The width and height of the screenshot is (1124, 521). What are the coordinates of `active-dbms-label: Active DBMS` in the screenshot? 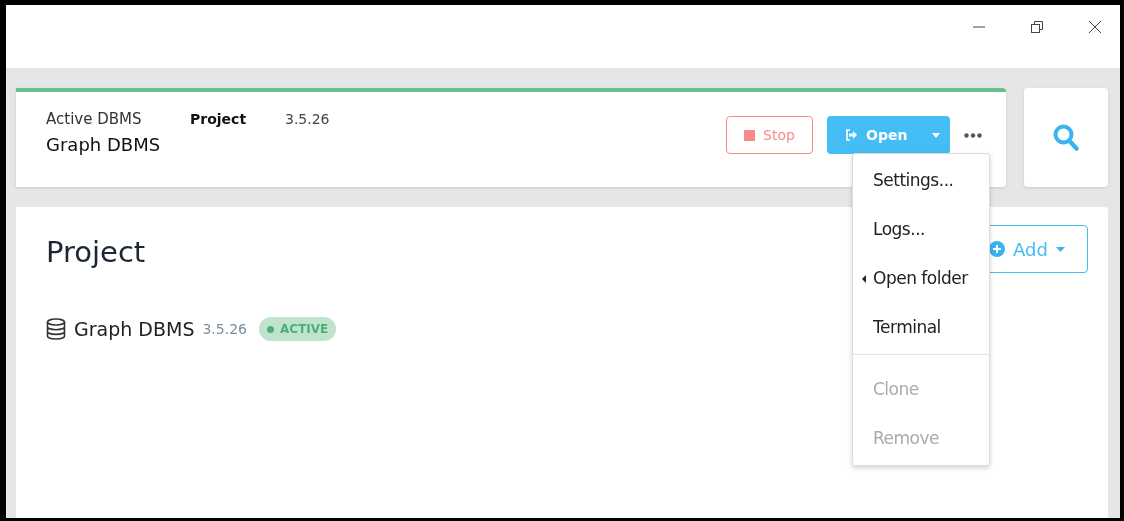 It's located at (94, 119).